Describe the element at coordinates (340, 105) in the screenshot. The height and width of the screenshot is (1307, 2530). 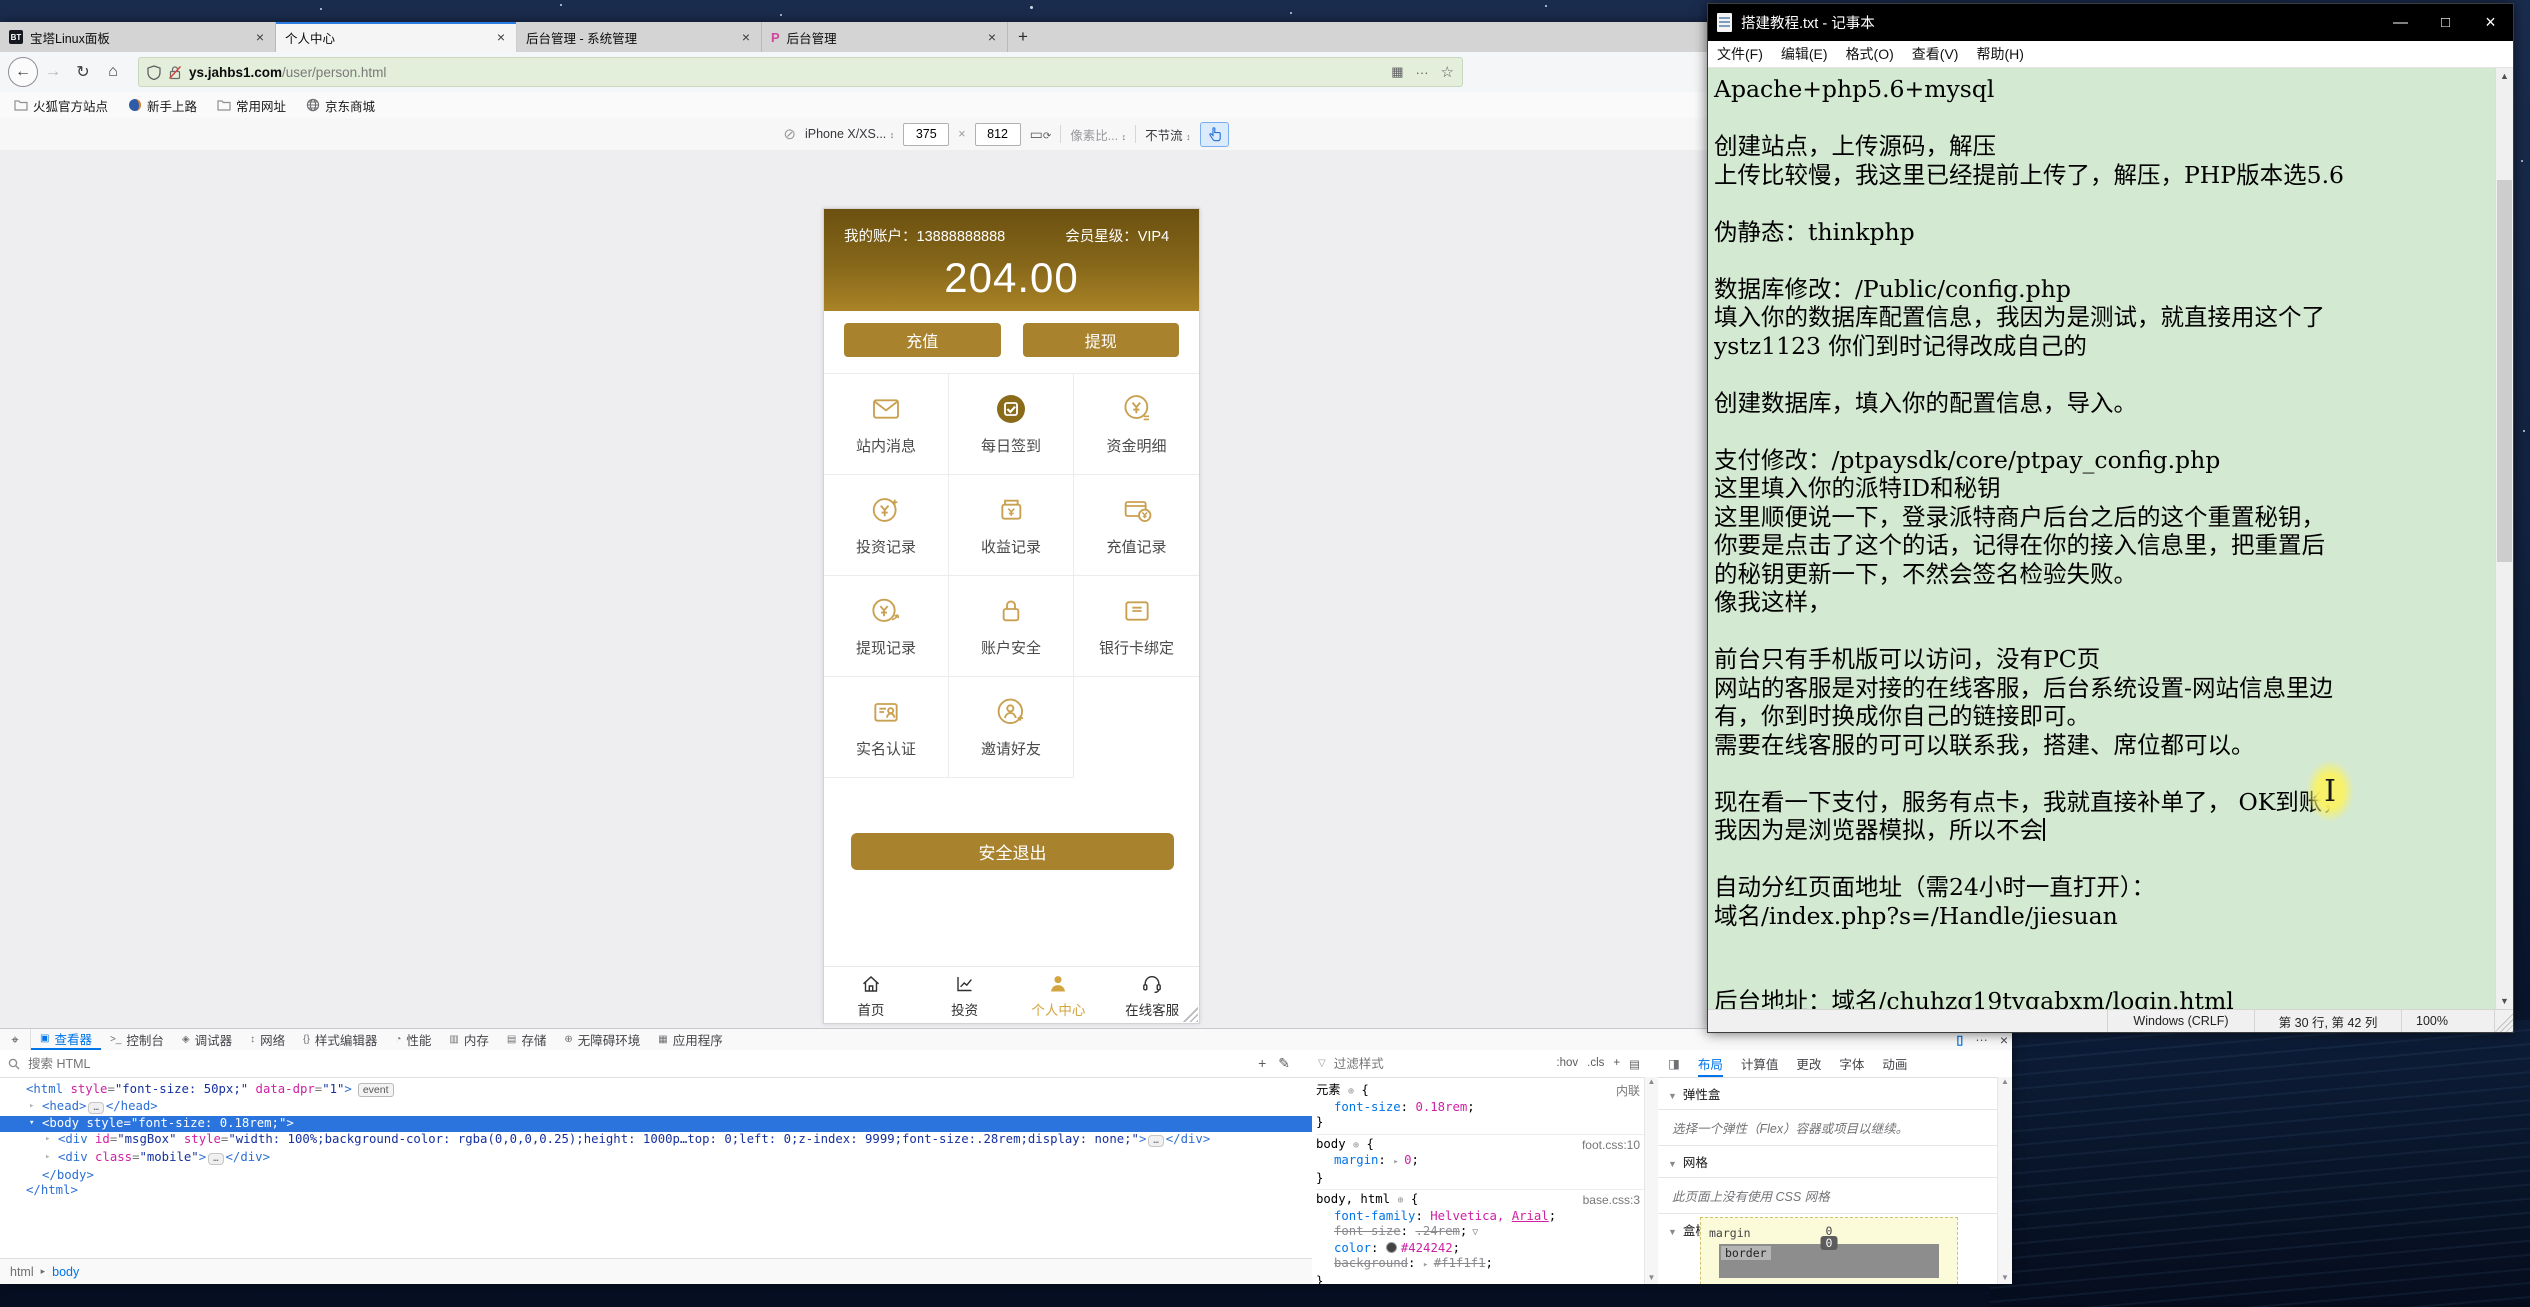
I see `bookmark-jd-mall: 京东商城` at that location.